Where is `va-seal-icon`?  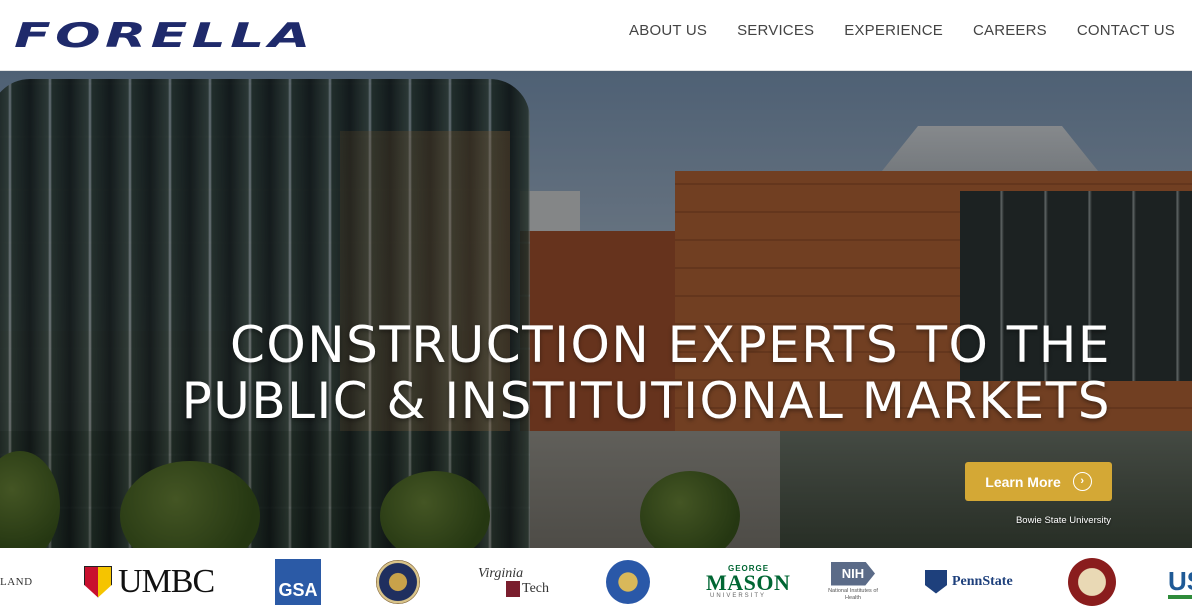
va-seal-icon is located at coordinates (398, 581).